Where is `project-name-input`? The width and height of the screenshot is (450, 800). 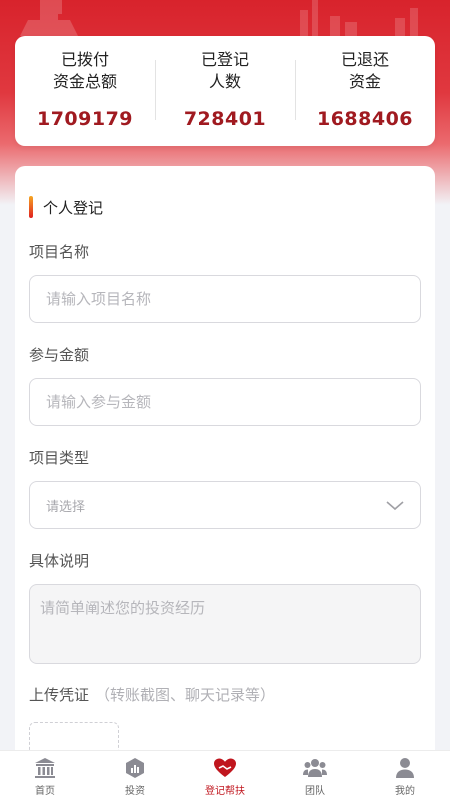
project-name-input is located at coordinates (225, 299).